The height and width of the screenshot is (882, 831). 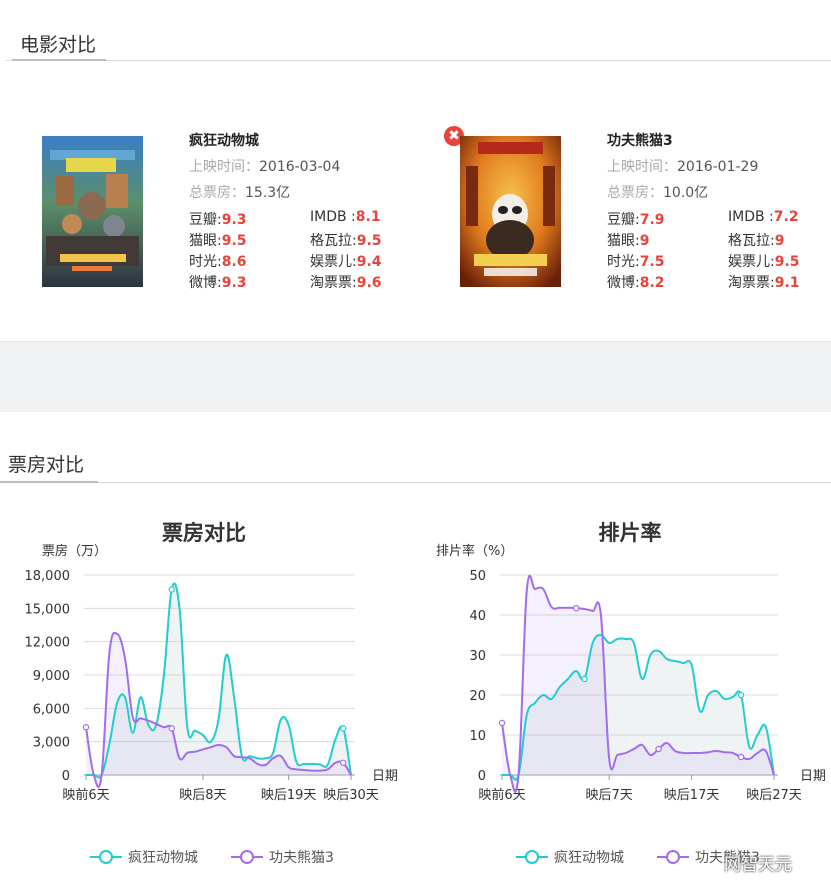 I want to click on section-spacer-band, so click(x=415, y=376).